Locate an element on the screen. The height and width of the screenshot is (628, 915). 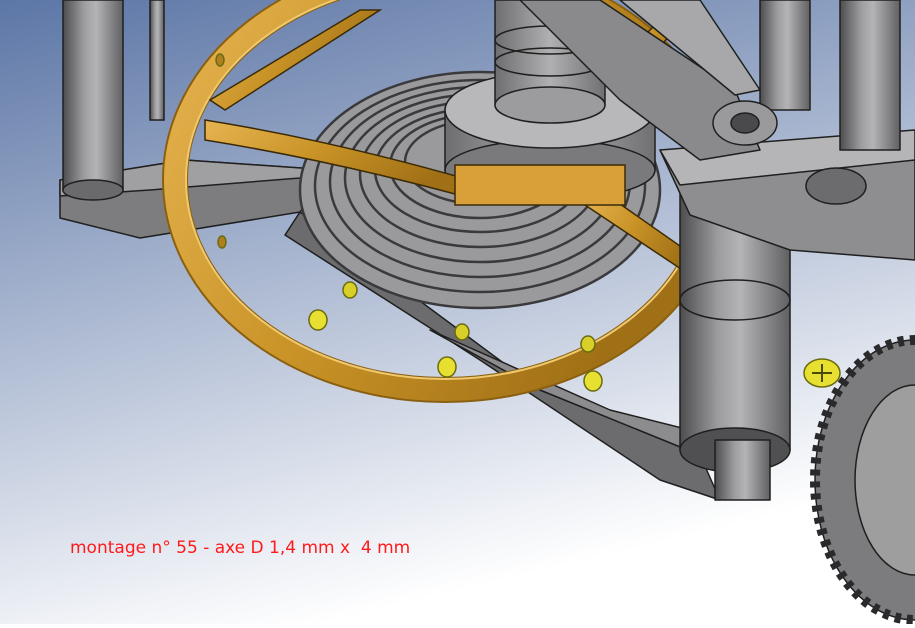
caption: montage n° 55 - axe D 1,4 mm x 4 mm is located at coordinates (240, 548).